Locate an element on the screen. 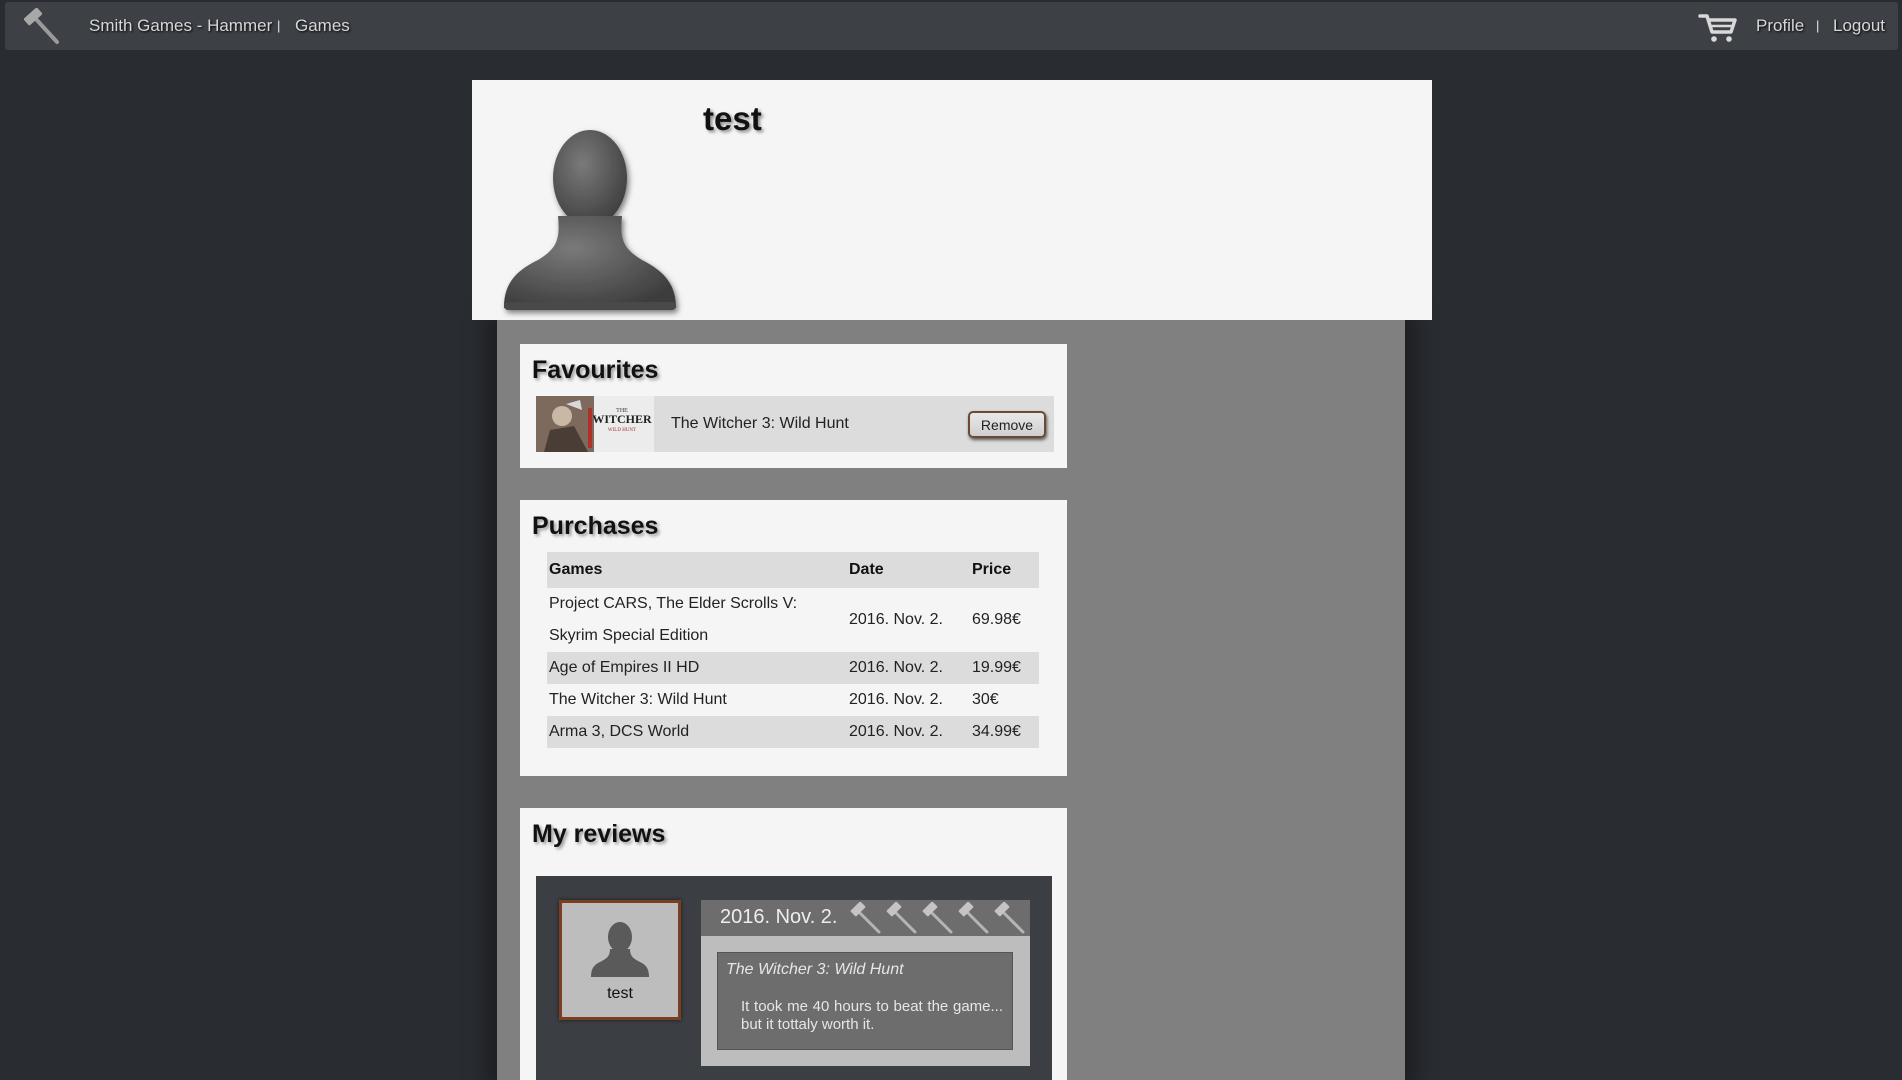 This screenshot has width=1902, height=1080. brand-link: Smith Games - Hammer is located at coordinates (180, 26).